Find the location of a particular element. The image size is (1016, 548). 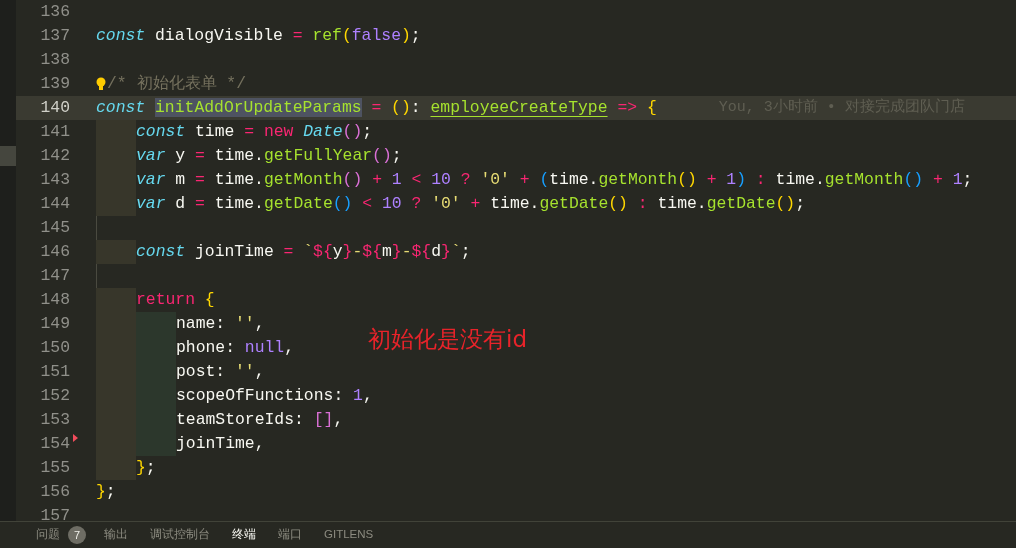

line-number: 149 is located at coordinates (54, 323).